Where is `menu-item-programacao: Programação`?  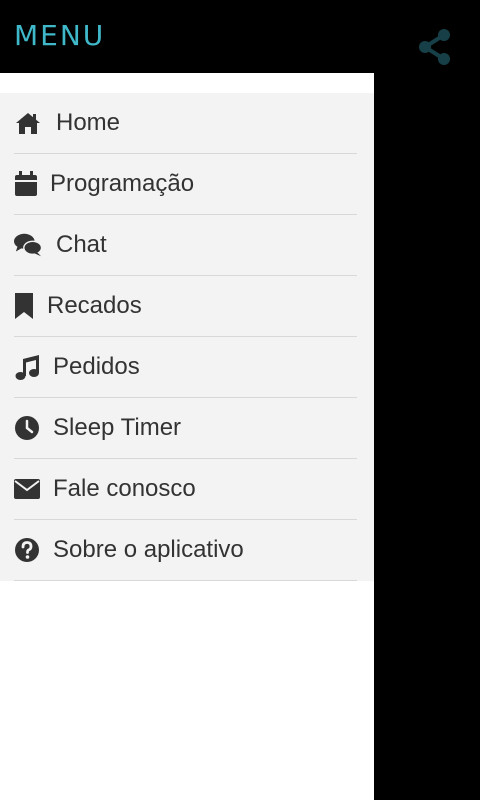 menu-item-programacao: Programação is located at coordinates (185, 184).